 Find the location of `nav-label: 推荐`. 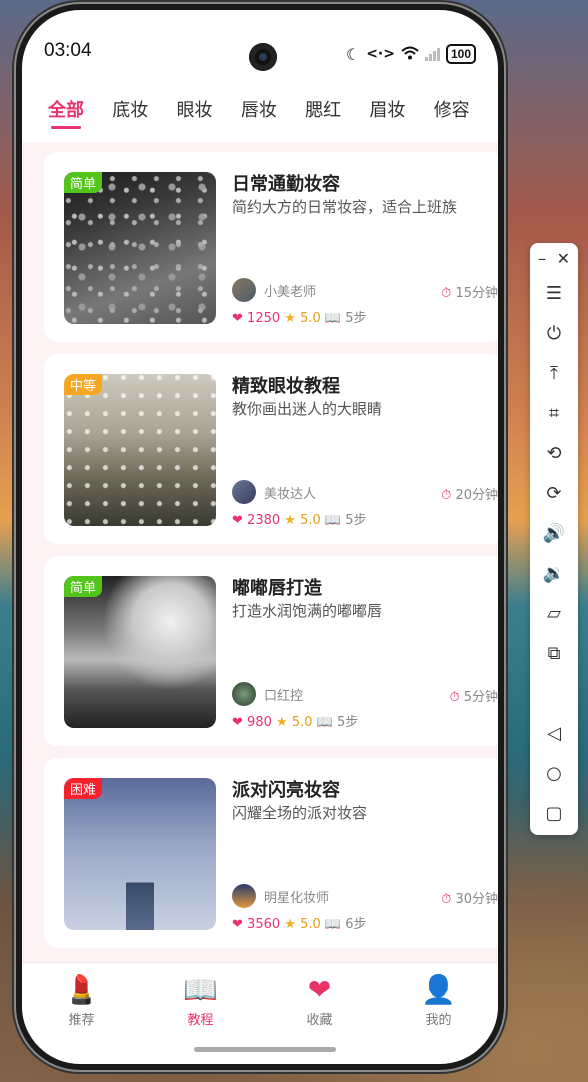

nav-label: 推荐 is located at coordinates (81, 1020).